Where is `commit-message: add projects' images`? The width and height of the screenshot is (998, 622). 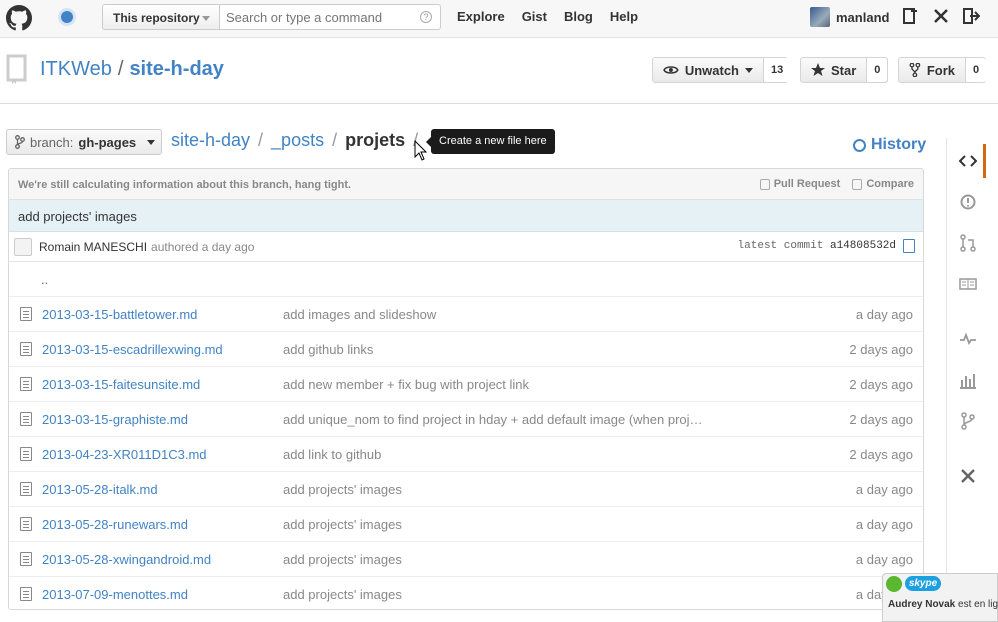
commit-message: add projects' images is located at coordinates (466, 216).